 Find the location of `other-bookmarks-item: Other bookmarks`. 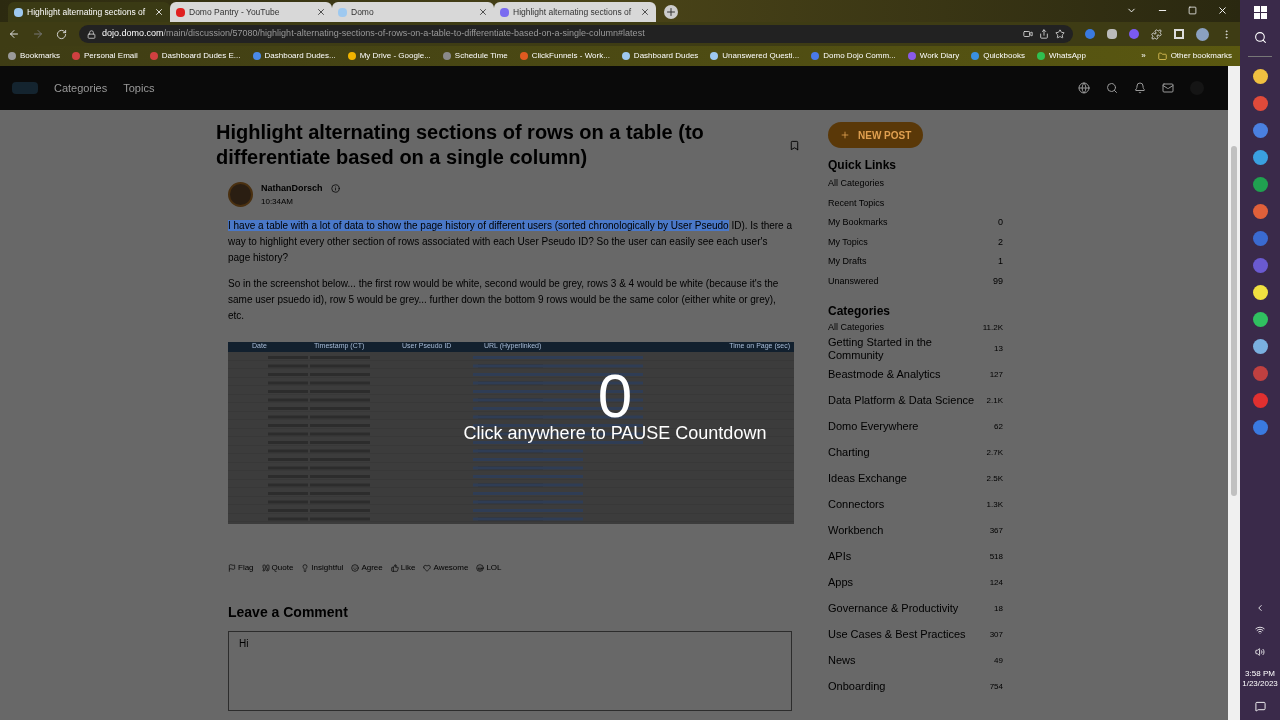

other-bookmarks-item: Other bookmarks is located at coordinates (1194, 56).